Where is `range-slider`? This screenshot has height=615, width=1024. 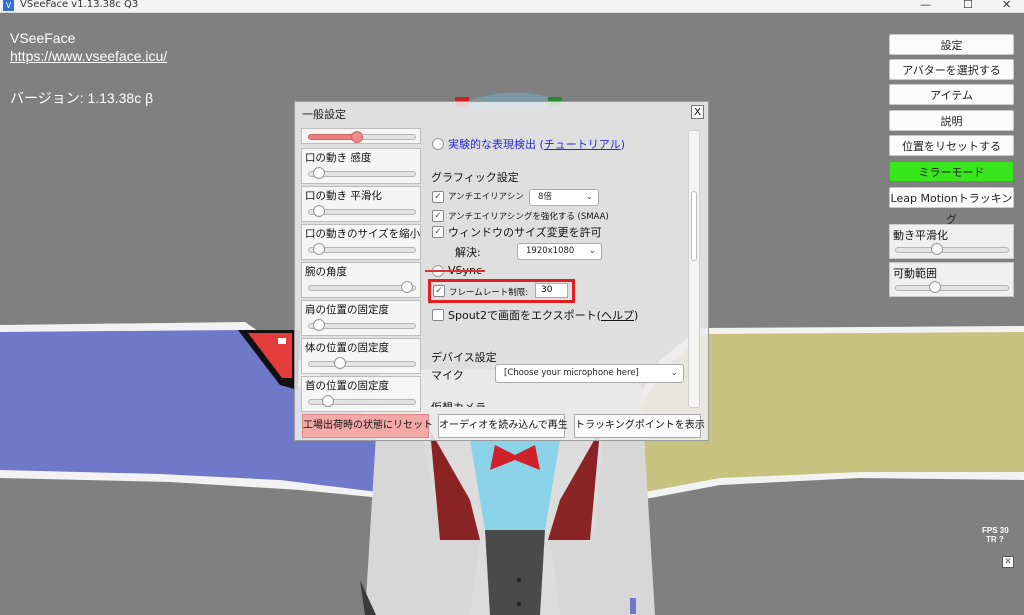 range-slider is located at coordinates (952, 288).